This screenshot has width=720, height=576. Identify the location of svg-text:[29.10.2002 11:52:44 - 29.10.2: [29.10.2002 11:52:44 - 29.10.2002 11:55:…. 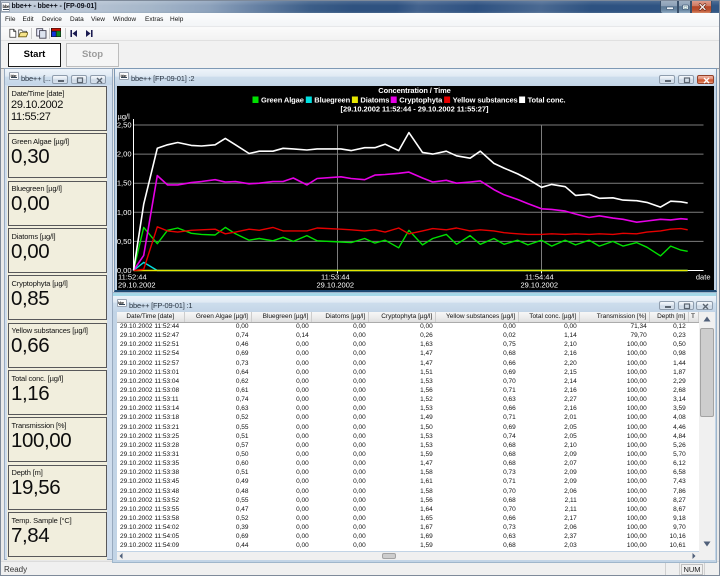
(415, 109).